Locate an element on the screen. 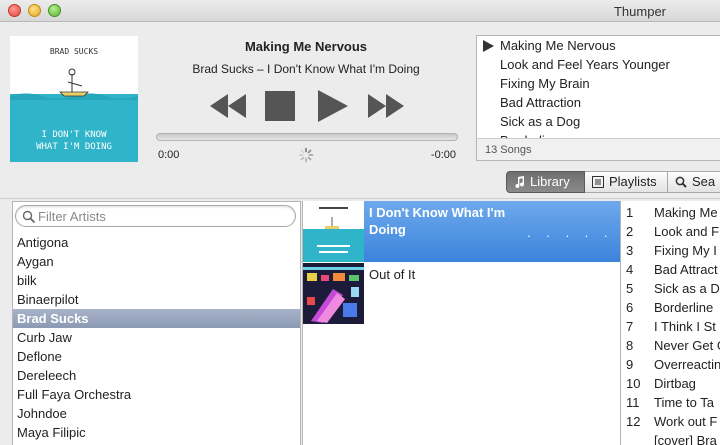 The width and height of the screenshot is (720, 445). track-title: Overreactin is located at coordinates (687, 364).